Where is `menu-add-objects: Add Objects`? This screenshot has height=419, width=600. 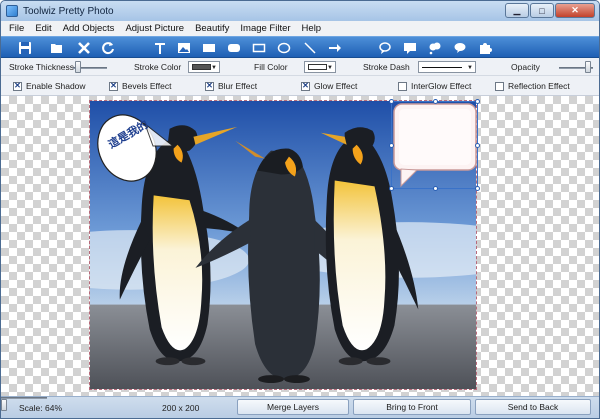
menu-add-objects: Add Objects is located at coordinates (89, 28).